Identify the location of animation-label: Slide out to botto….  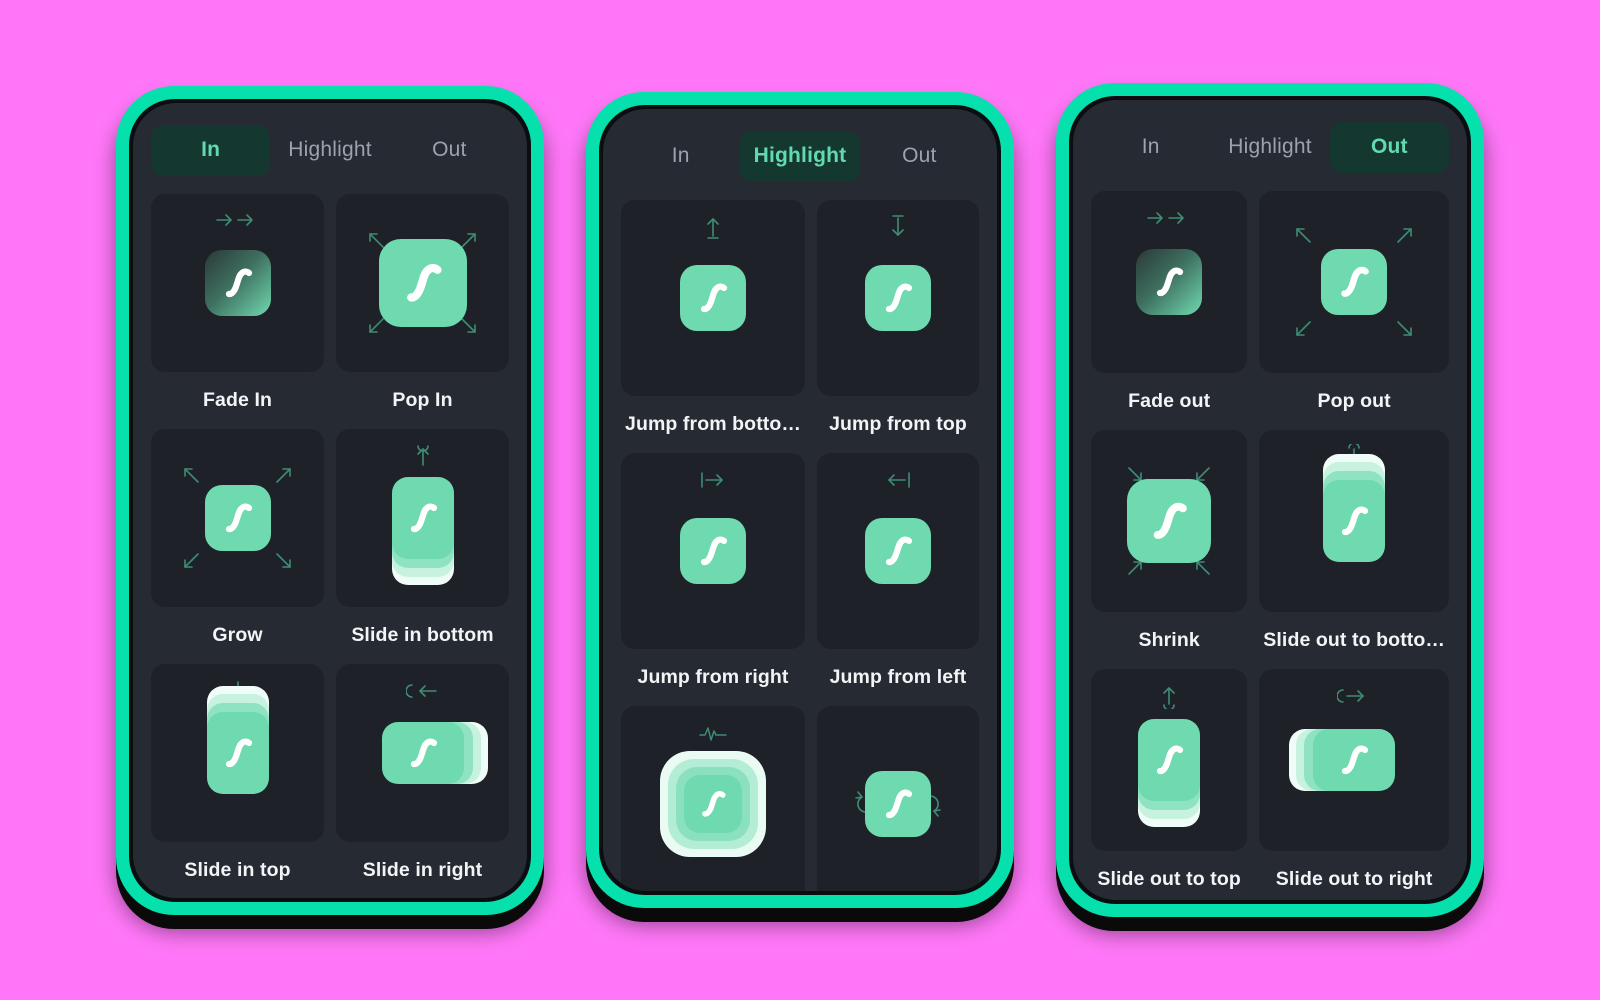
(1354, 640).